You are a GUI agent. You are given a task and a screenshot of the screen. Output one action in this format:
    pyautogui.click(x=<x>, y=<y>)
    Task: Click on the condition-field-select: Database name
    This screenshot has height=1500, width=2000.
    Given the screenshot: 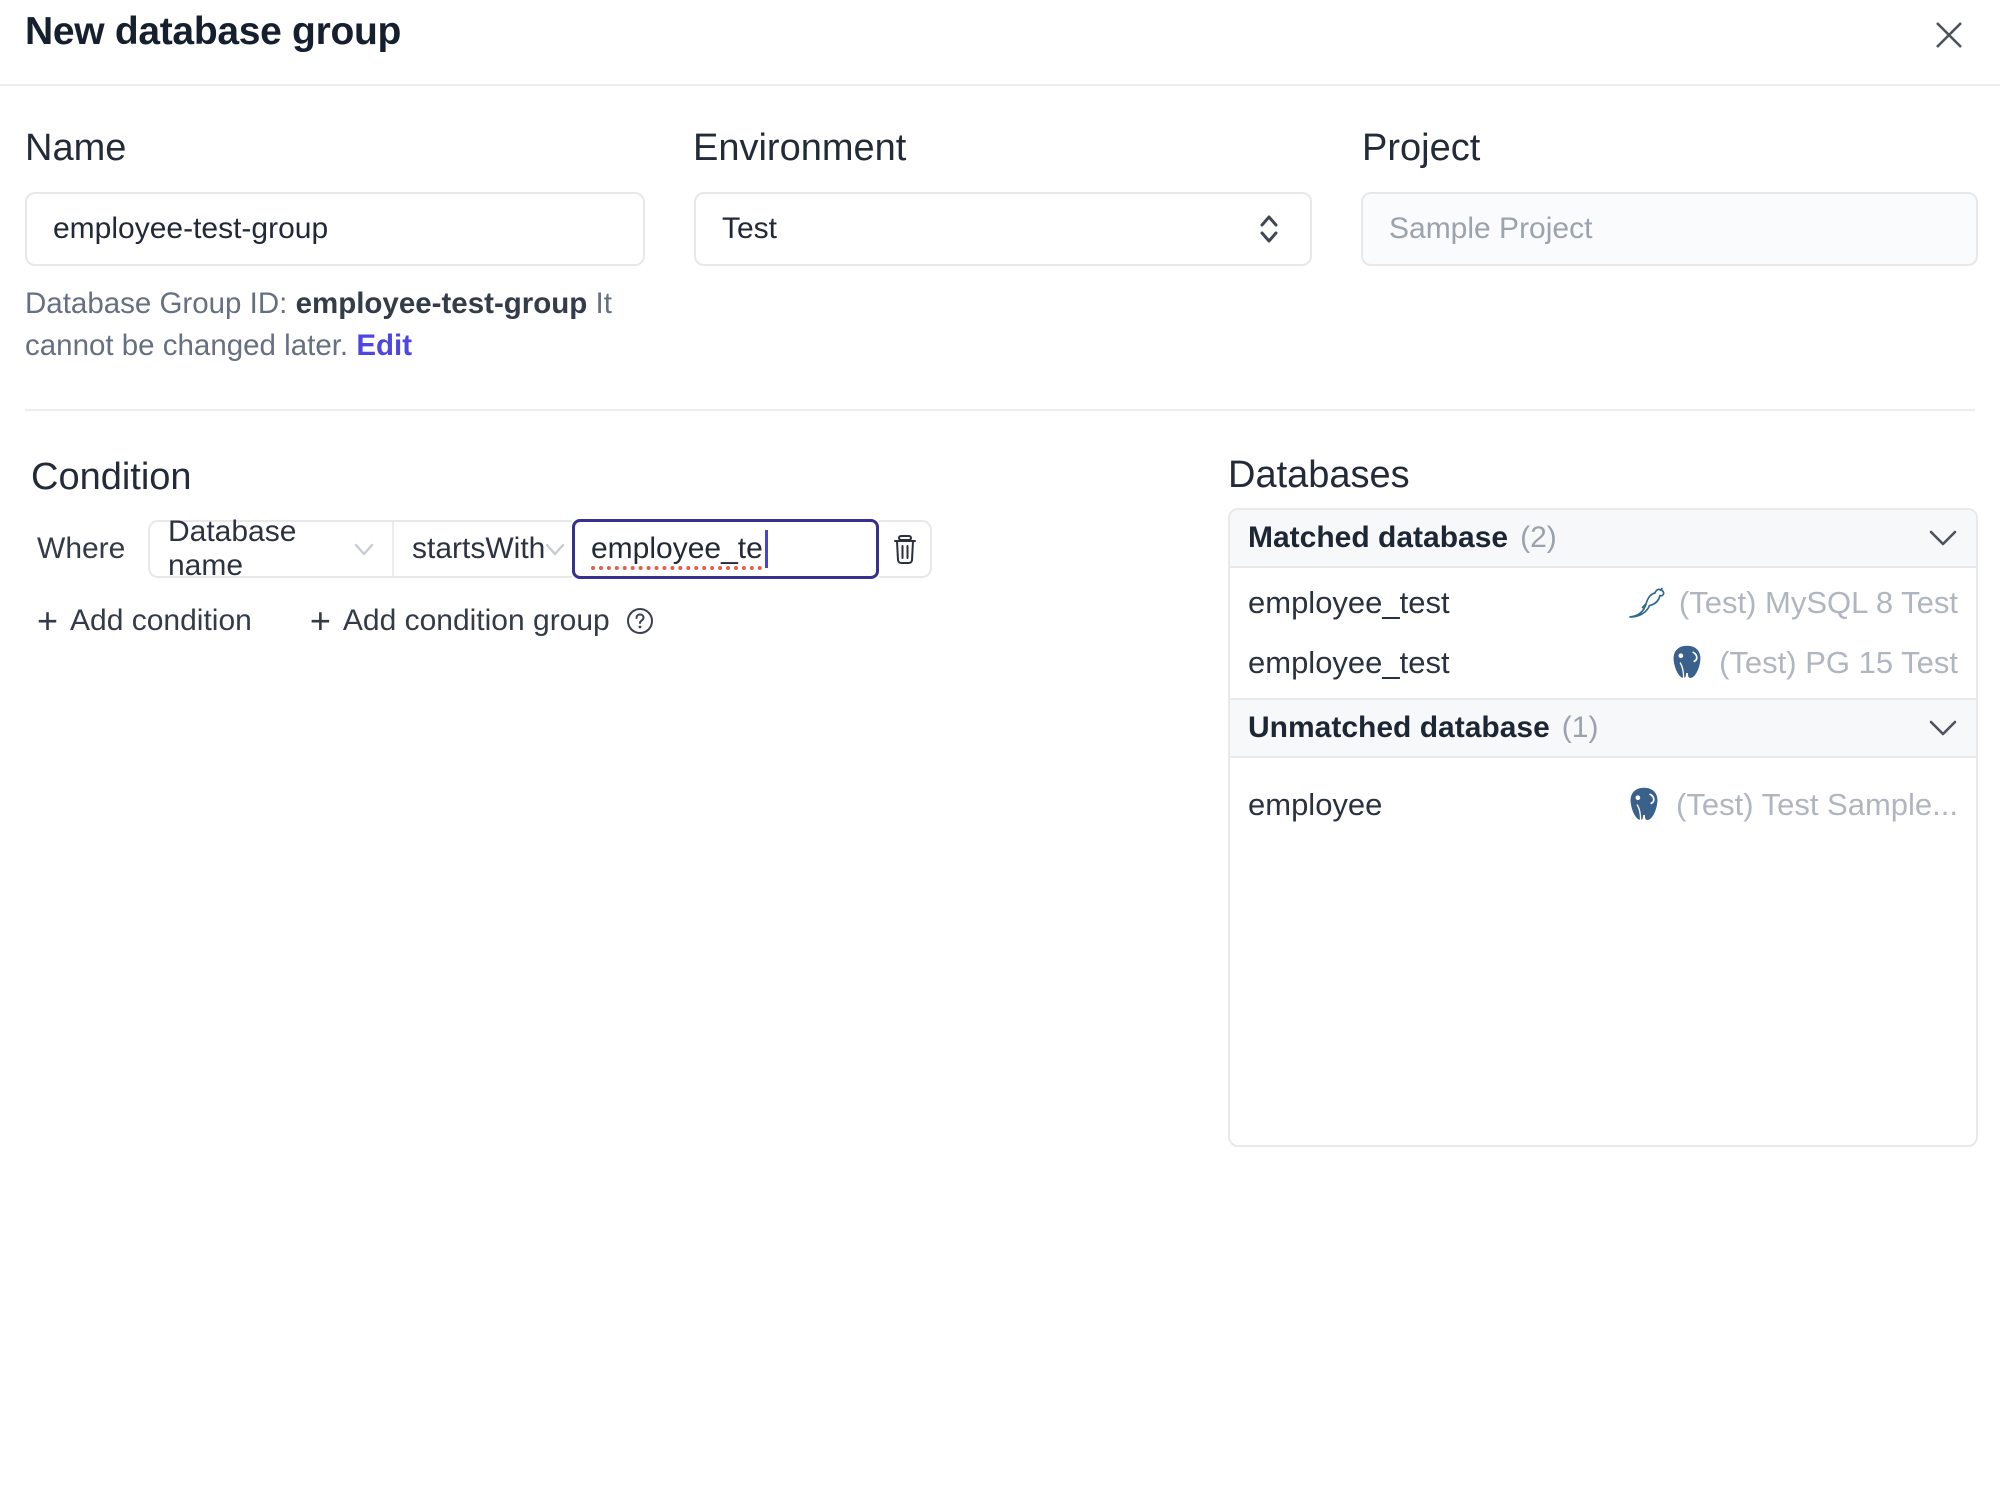 What is the action you would take?
    pyautogui.click(x=271, y=548)
    